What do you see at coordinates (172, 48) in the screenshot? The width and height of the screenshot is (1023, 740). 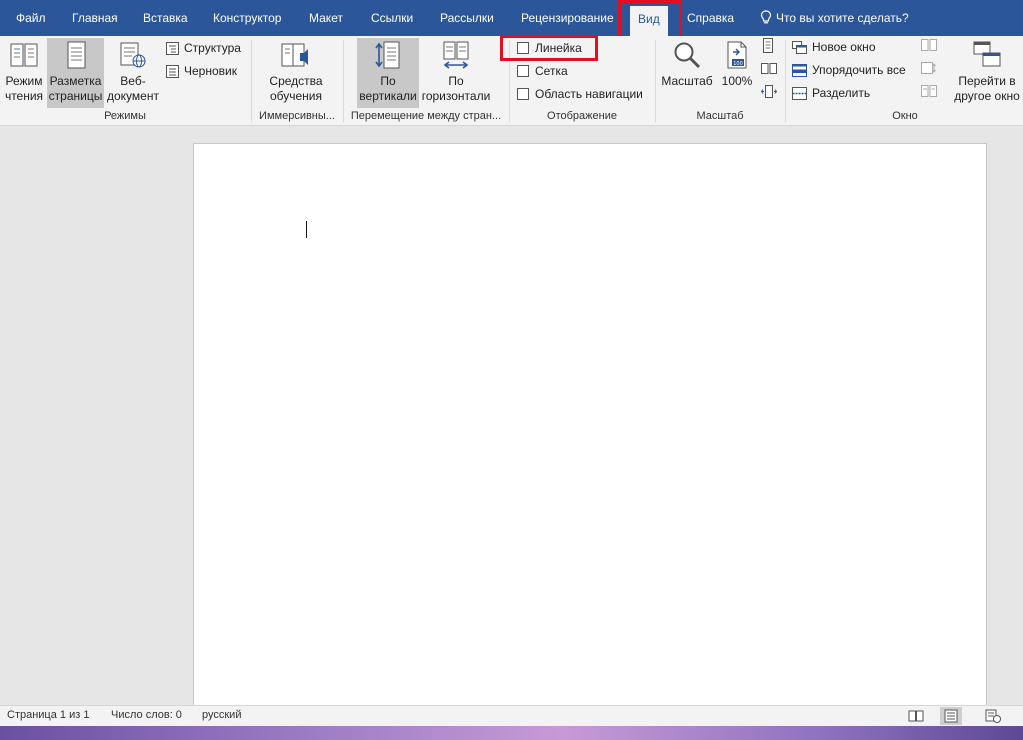 I see `outline-icon` at bounding box center [172, 48].